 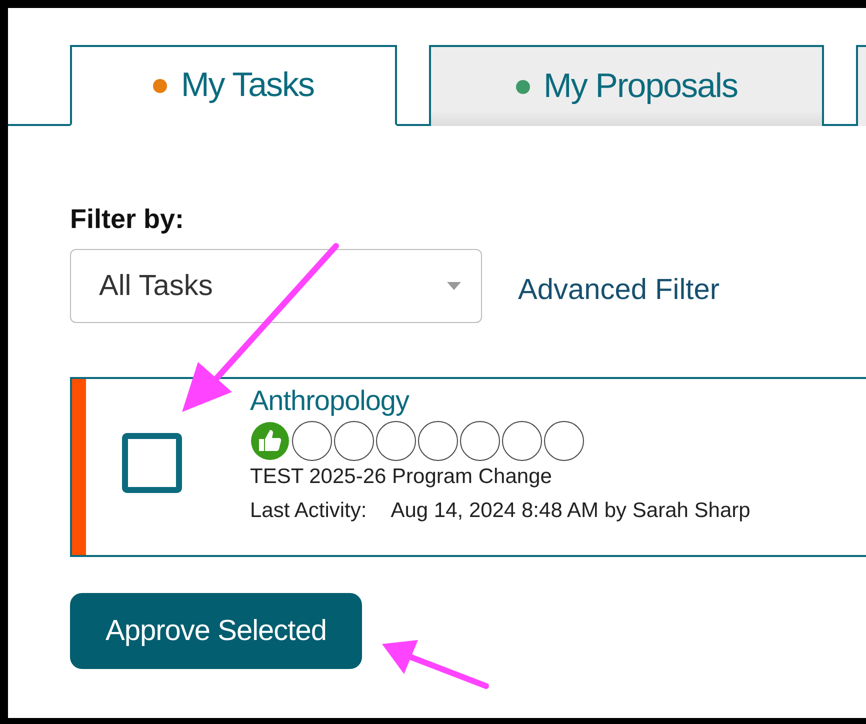 I want to click on tab: My Proposals, so click(x=626, y=85).